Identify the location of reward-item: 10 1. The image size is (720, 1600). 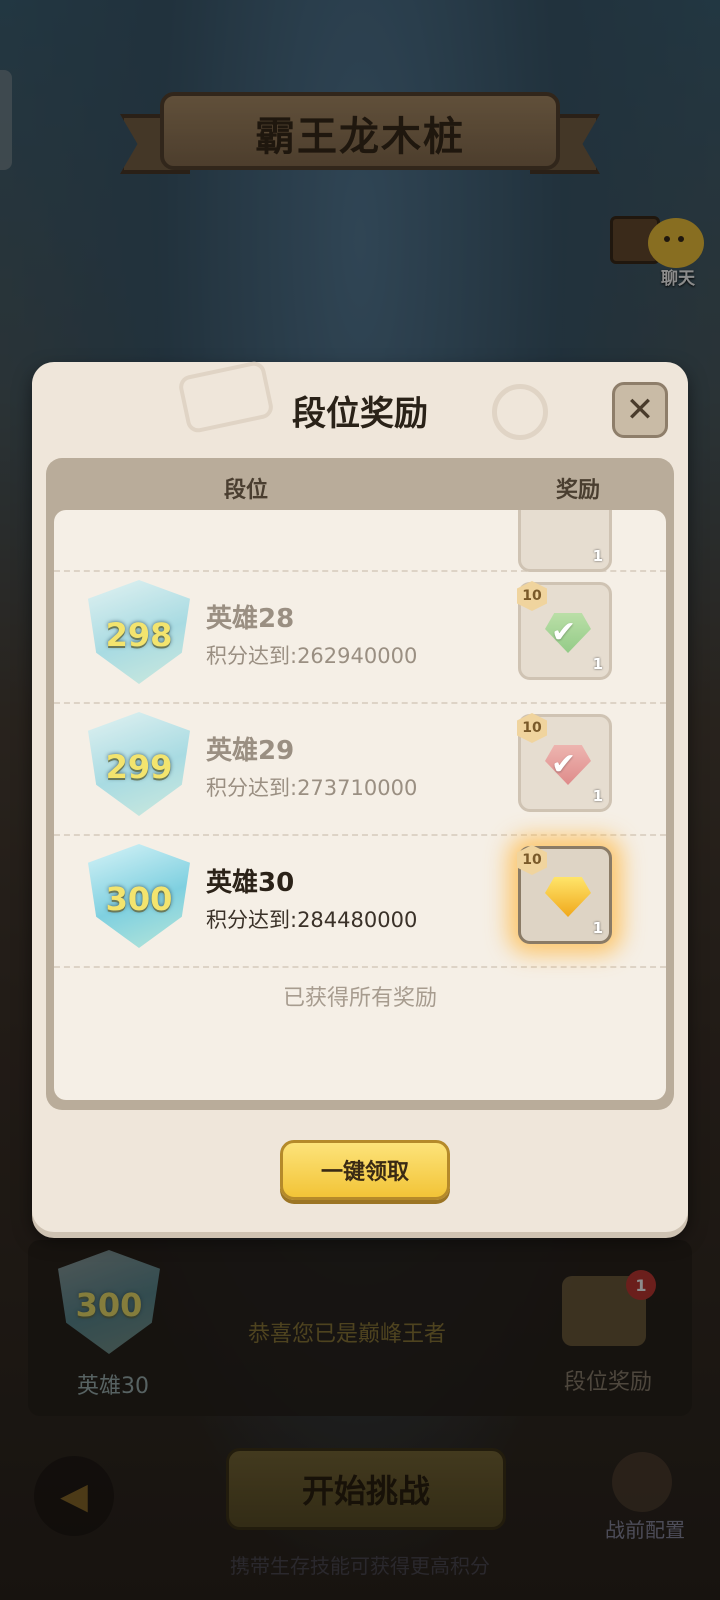
(564, 894).